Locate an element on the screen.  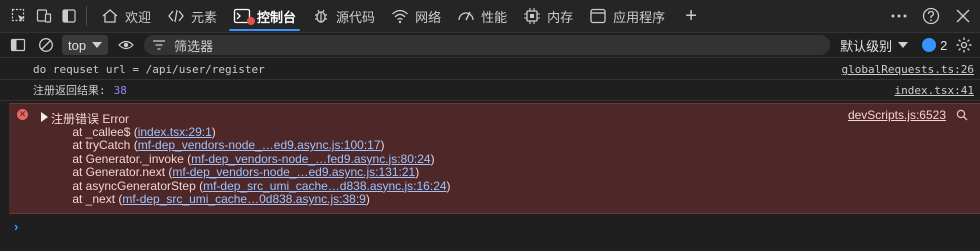
log-source-link: index.tsx:41 is located at coordinates (934, 90).